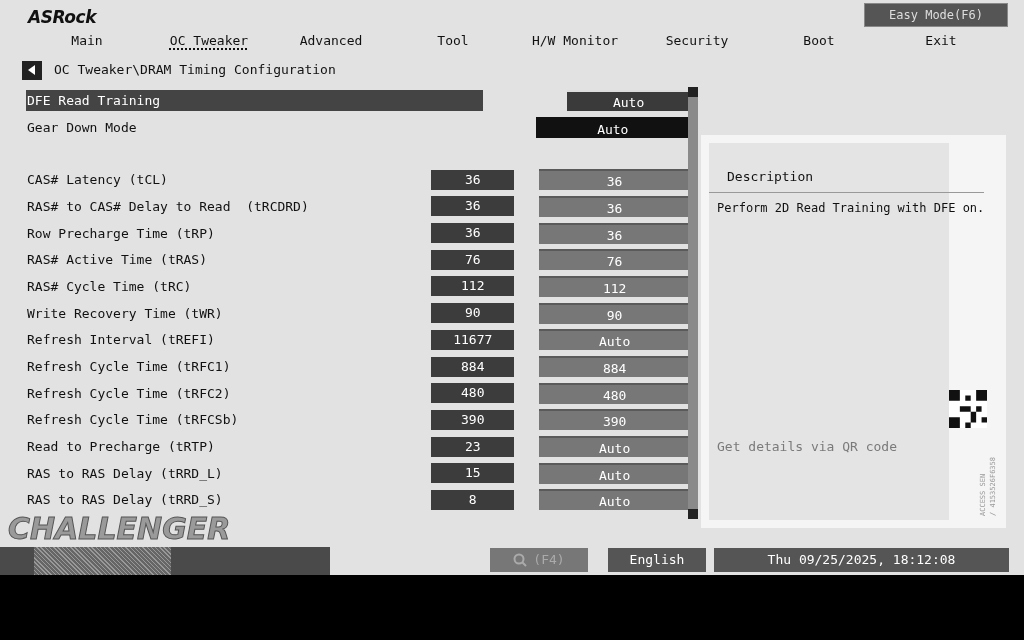 Image resolution: width=1024 pixels, height=640 pixels. I want to click on scrollbar, so click(693, 303).